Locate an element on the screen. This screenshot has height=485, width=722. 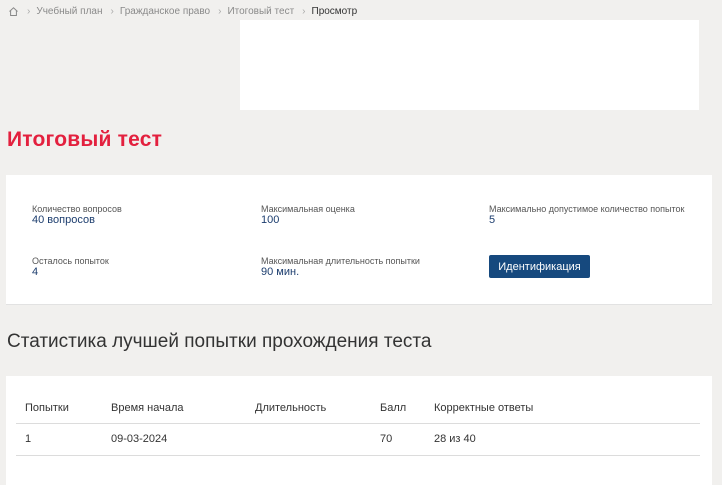
column-attempts: Попытки is located at coordinates (59, 409).